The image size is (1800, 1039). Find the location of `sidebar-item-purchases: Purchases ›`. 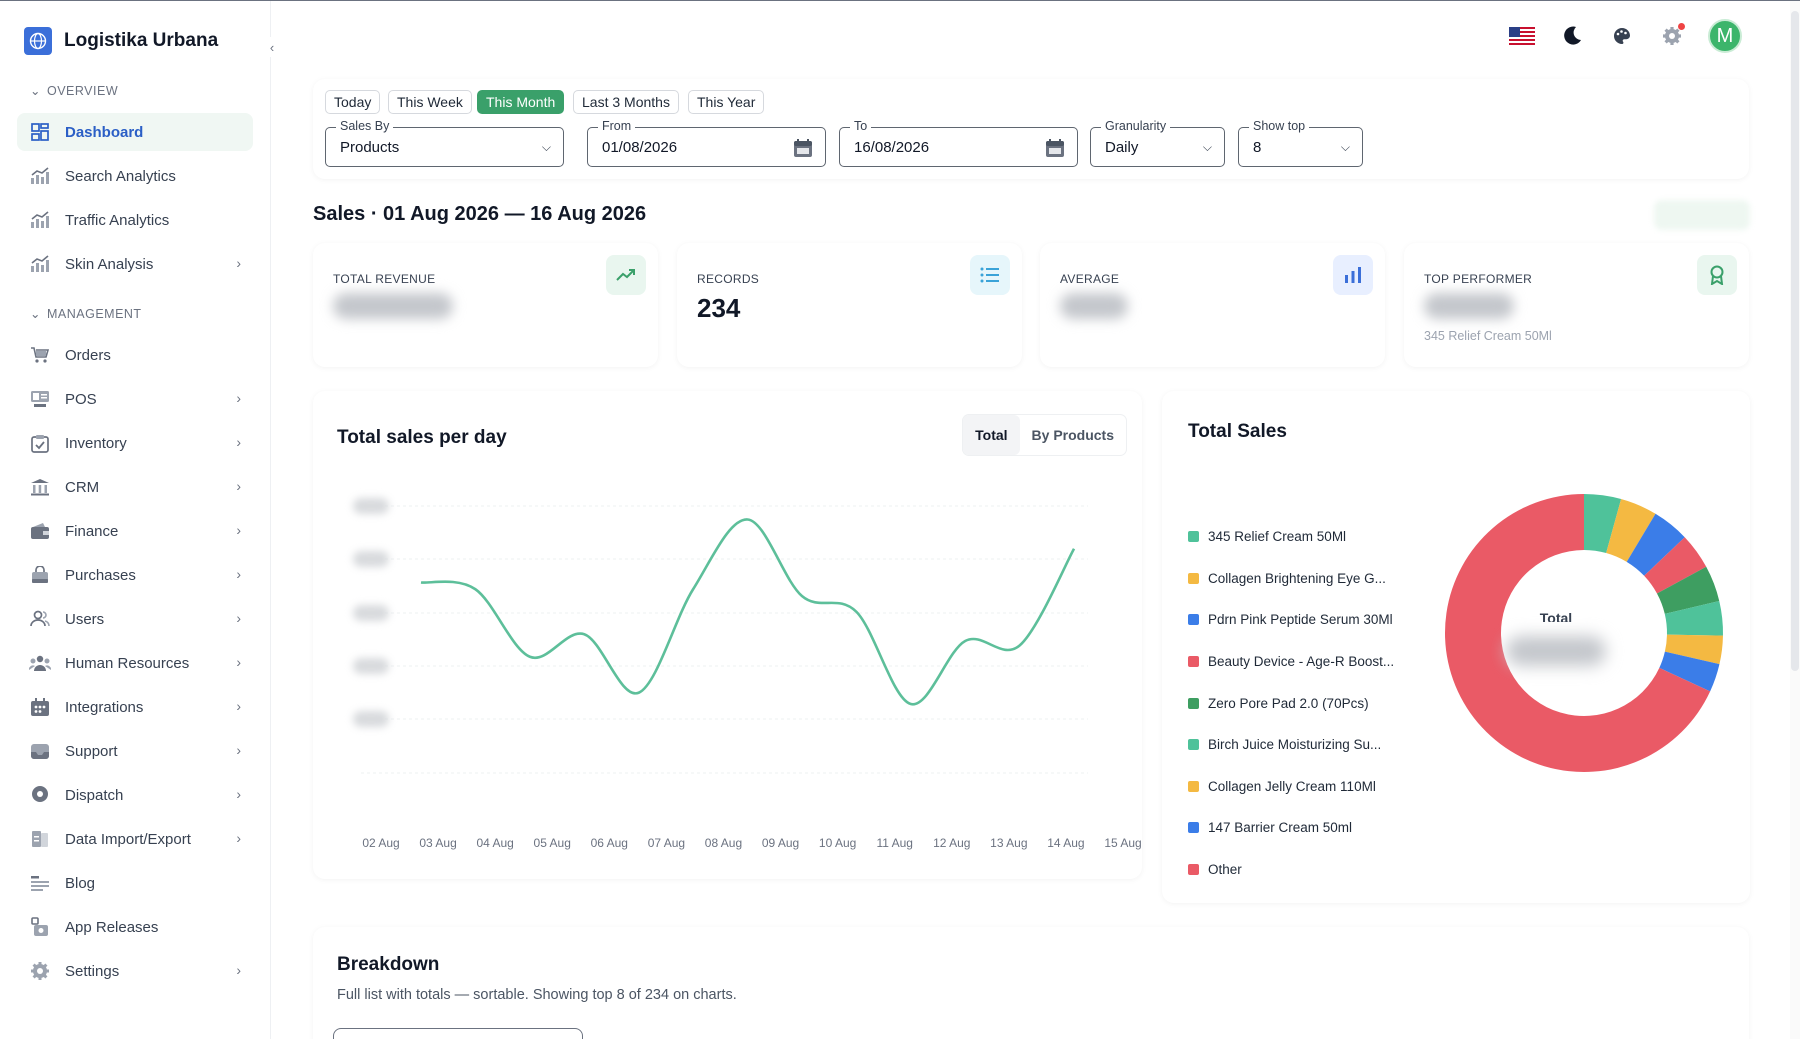

sidebar-item-purchases: Purchases › is located at coordinates (135, 575).